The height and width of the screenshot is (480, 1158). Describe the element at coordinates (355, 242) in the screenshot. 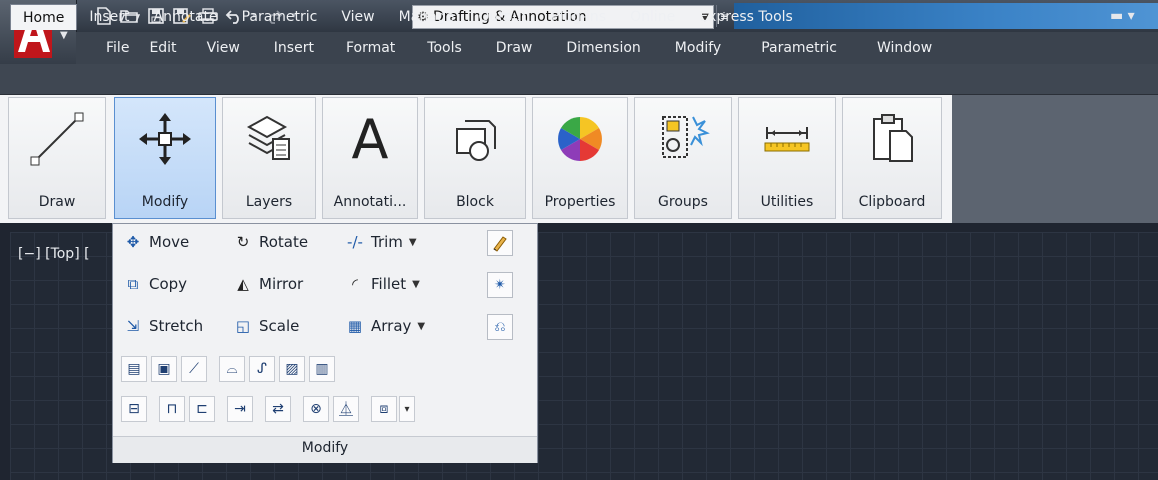

I see `trim-icon: -/-` at that location.